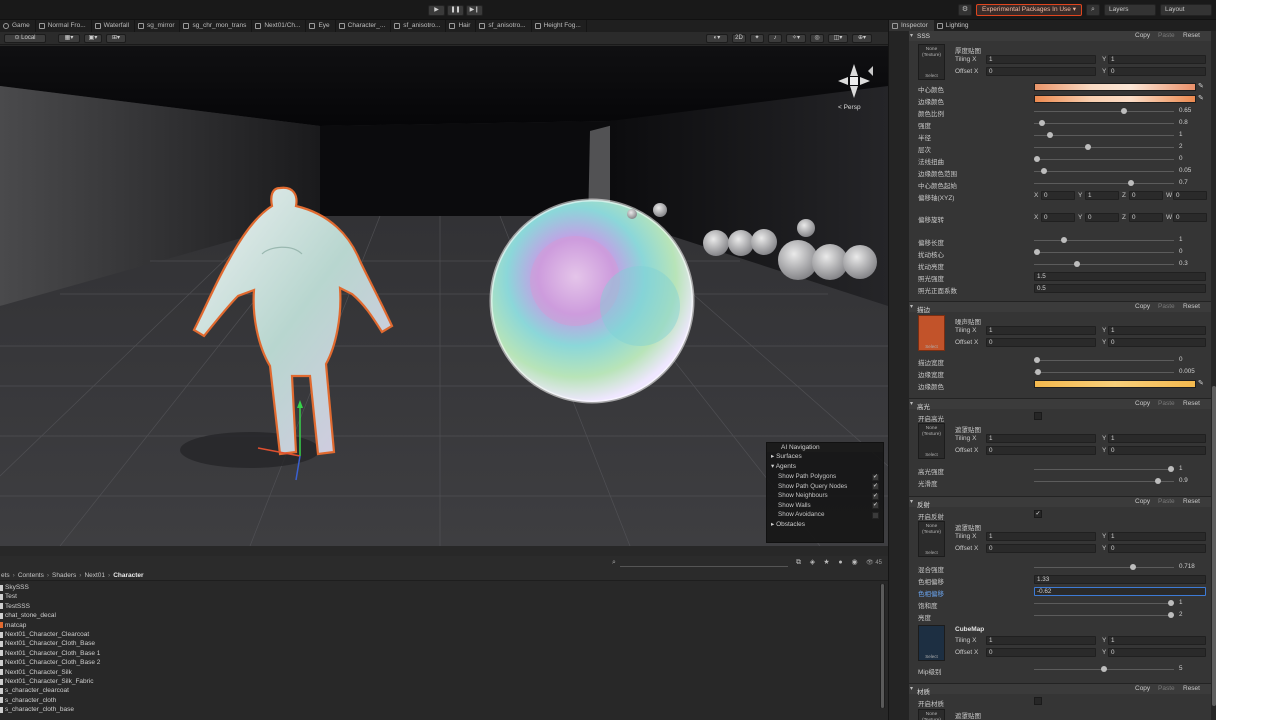 The height and width of the screenshot is (720, 1280). I want to click on scene-tab: Waterfall, so click(114, 26).